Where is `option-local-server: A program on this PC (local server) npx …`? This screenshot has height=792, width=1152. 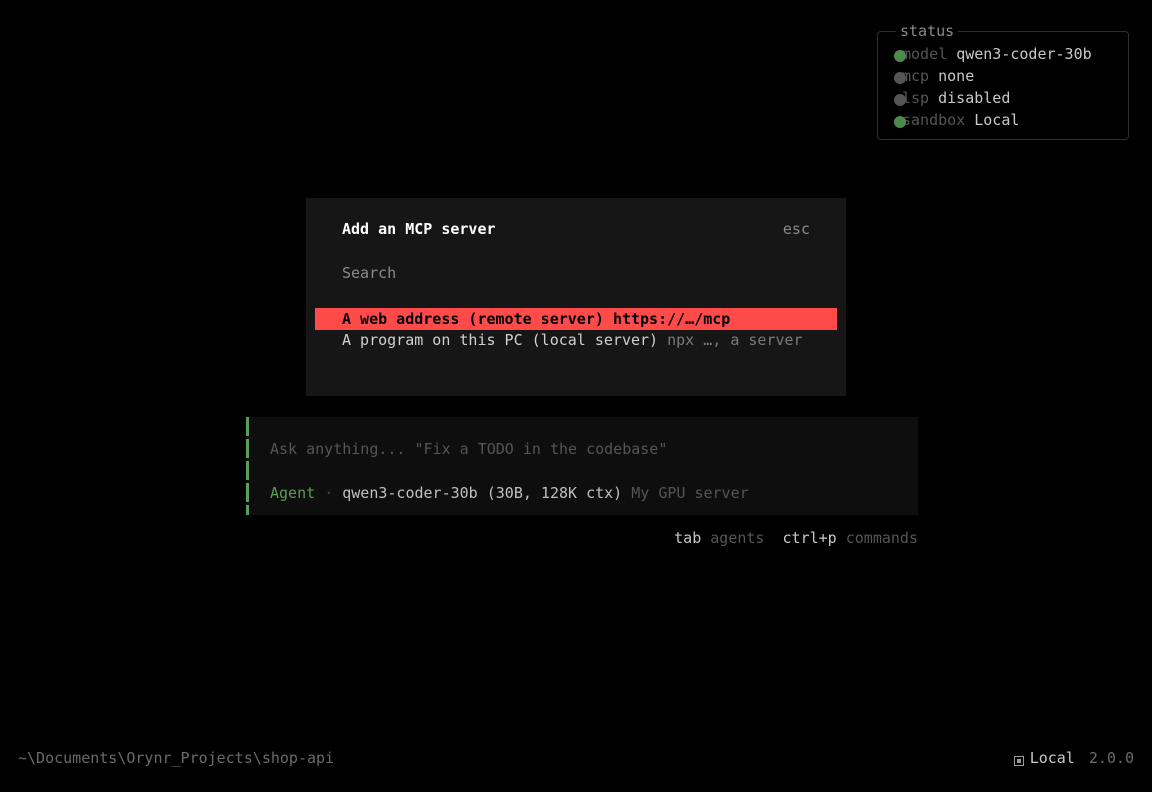
option-local-server: A program on this PC (local server) npx … is located at coordinates (576, 340).